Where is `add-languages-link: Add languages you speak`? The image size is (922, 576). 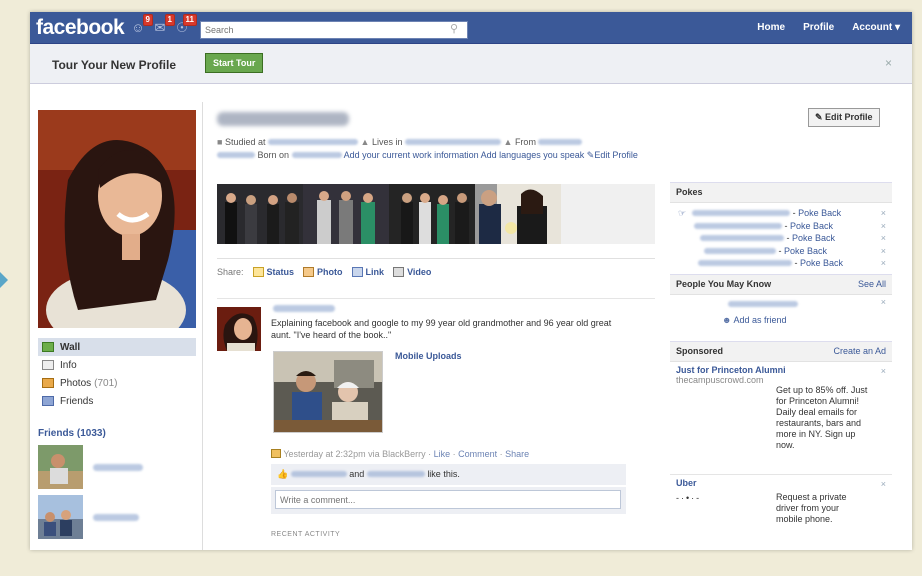 add-languages-link: Add languages you speak is located at coordinates (533, 155).